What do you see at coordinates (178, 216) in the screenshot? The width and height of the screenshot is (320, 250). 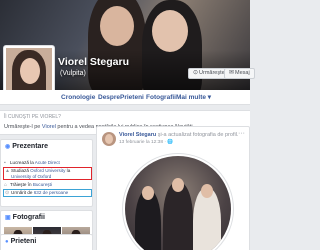 I see `photo-person` at bounding box center [178, 216].